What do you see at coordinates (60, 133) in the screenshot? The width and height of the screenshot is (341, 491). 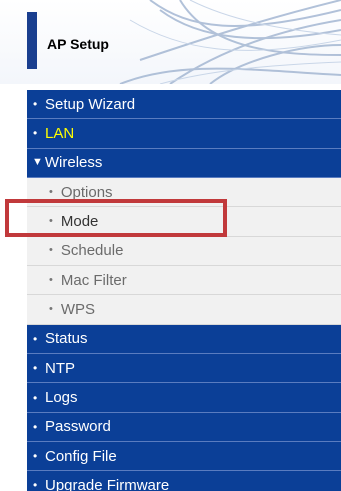 I see `nav-item-label: LAN` at bounding box center [60, 133].